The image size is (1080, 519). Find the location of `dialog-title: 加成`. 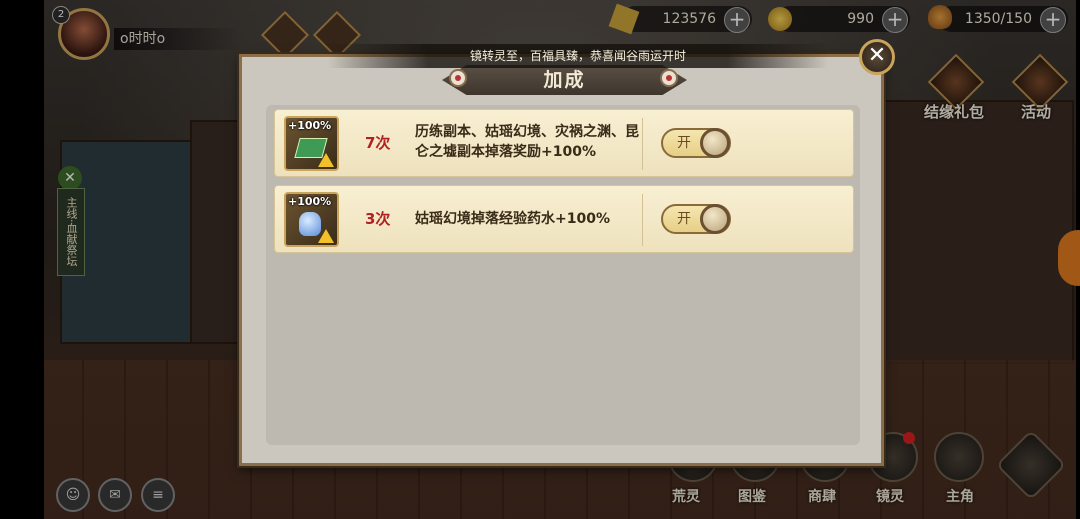

dialog-title: 加成 is located at coordinates (564, 80).